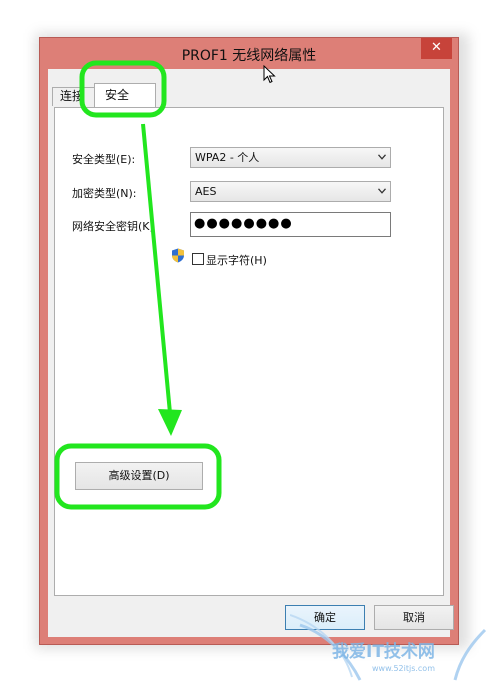  I want to click on advanced-settings-label: 高级设置(D), so click(139, 475).